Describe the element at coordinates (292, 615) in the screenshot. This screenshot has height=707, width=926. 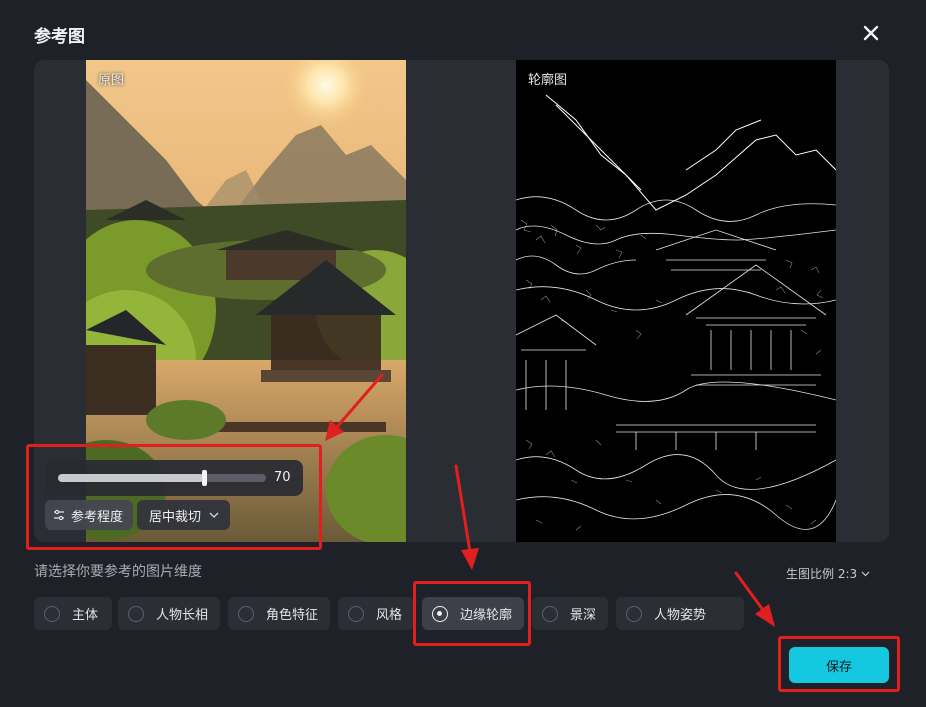
I see `option-label: 角色特征` at that location.